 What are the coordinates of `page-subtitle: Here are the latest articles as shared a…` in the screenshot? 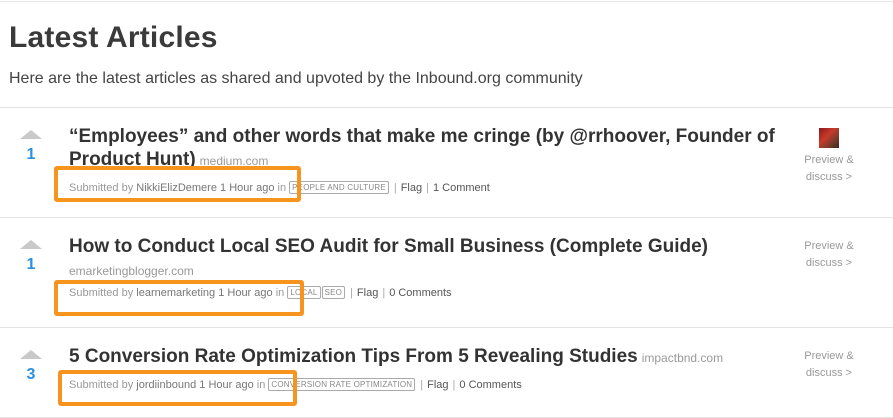 It's located at (296, 78).